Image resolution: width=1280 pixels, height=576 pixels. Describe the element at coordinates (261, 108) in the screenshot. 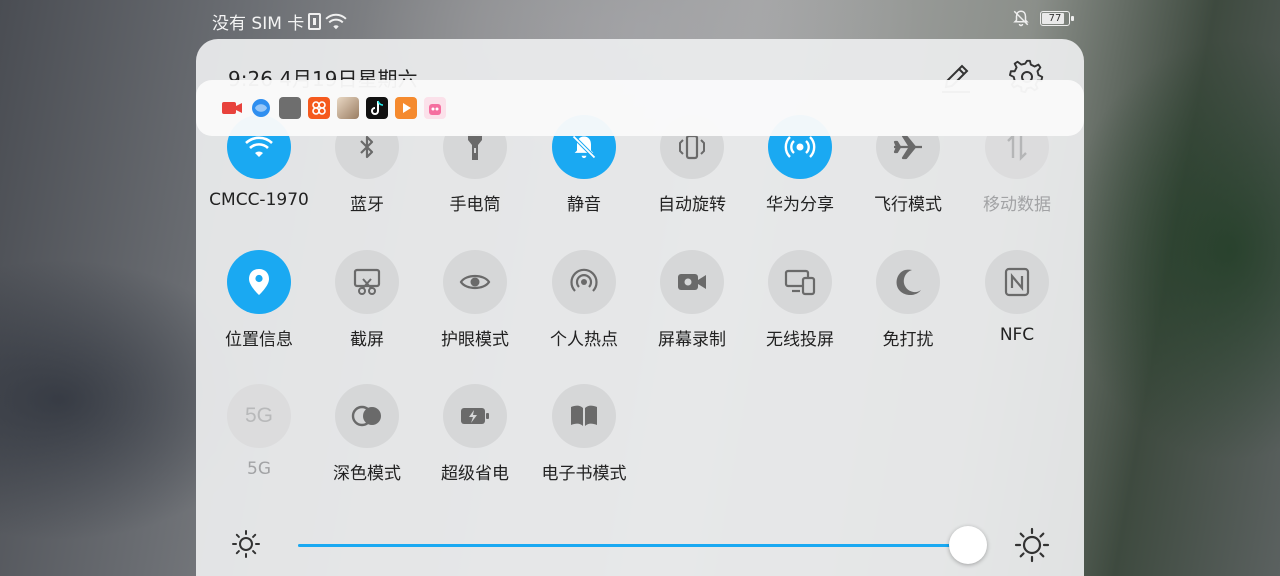

I see `browser-app-icon` at that location.